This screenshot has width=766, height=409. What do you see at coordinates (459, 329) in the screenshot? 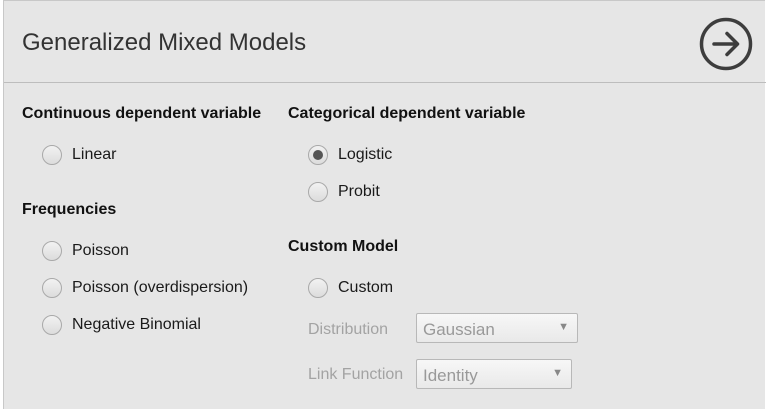
I see `distribution-value: Gaussian` at bounding box center [459, 329].